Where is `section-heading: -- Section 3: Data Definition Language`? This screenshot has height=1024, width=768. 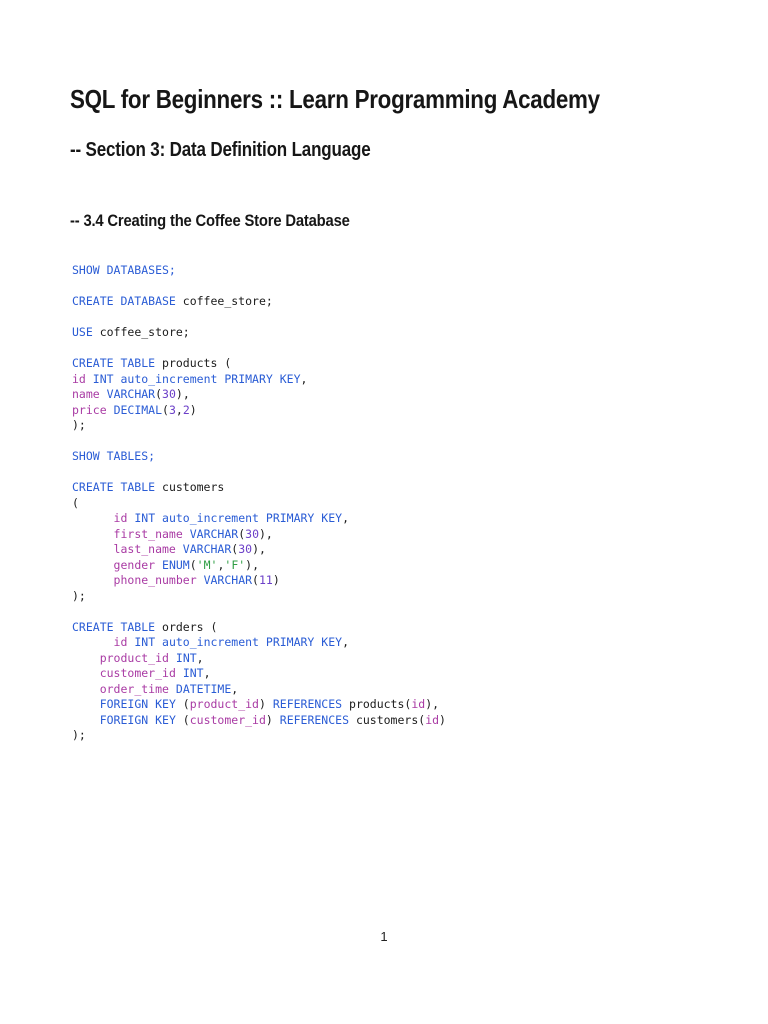 section-heading: -- Section 3: Data Definition Language is located at coordinates (220, 150).